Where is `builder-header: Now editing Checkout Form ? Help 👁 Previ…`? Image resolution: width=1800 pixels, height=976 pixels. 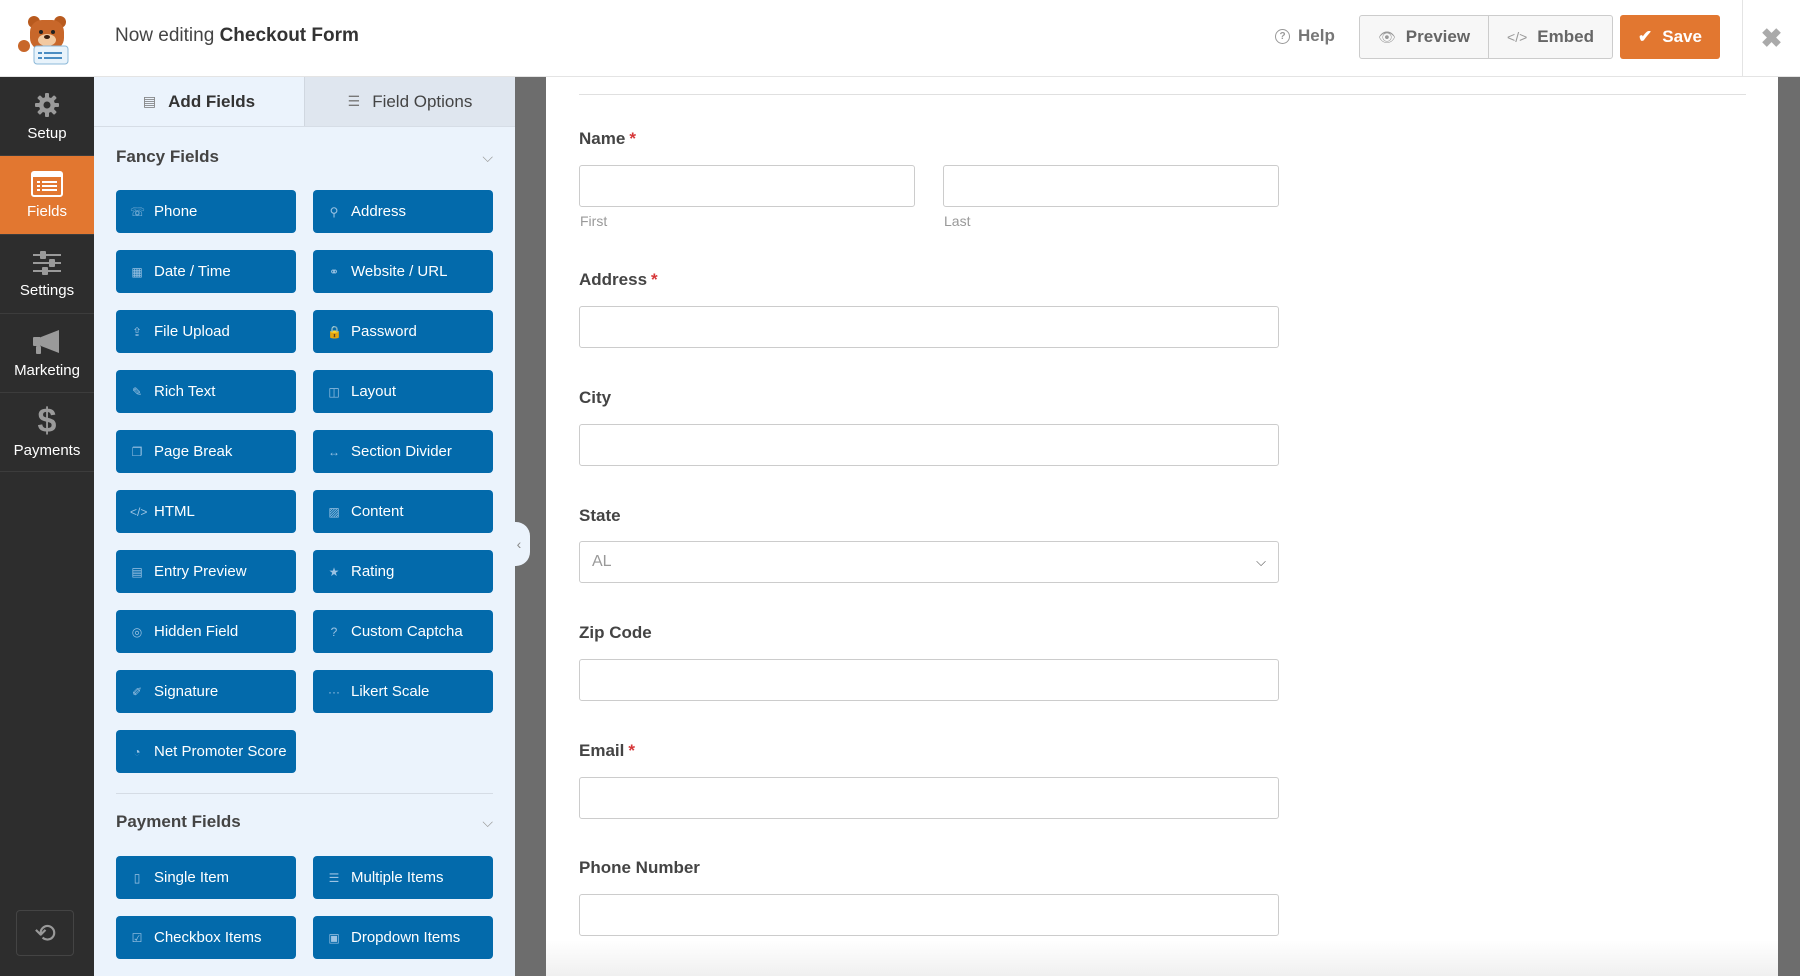
builder-header: Now editing Checkout Form ? Help 👁 Previ… is located at coordinates (900, 38).